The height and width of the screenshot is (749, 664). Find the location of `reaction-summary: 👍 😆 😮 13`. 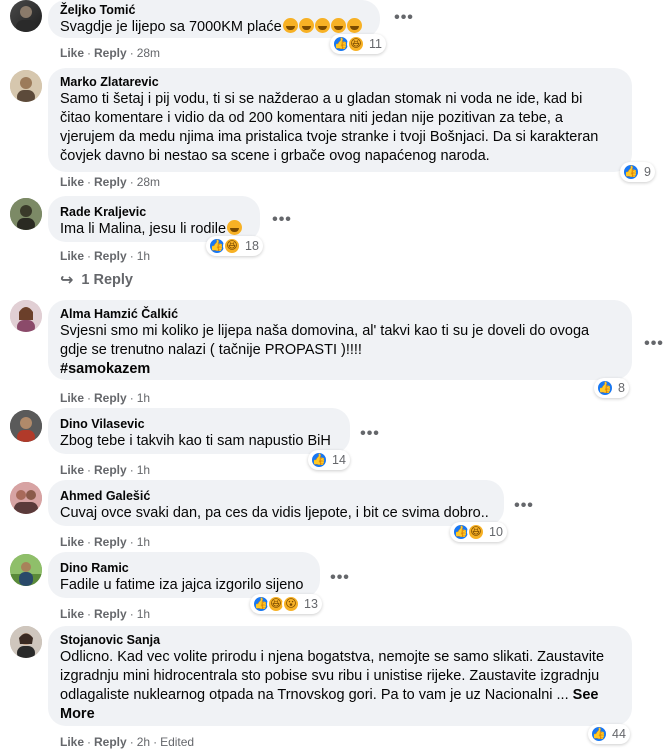

reaction-summary: 👍 😆 😮 13 is located at coordinates (286, 604).